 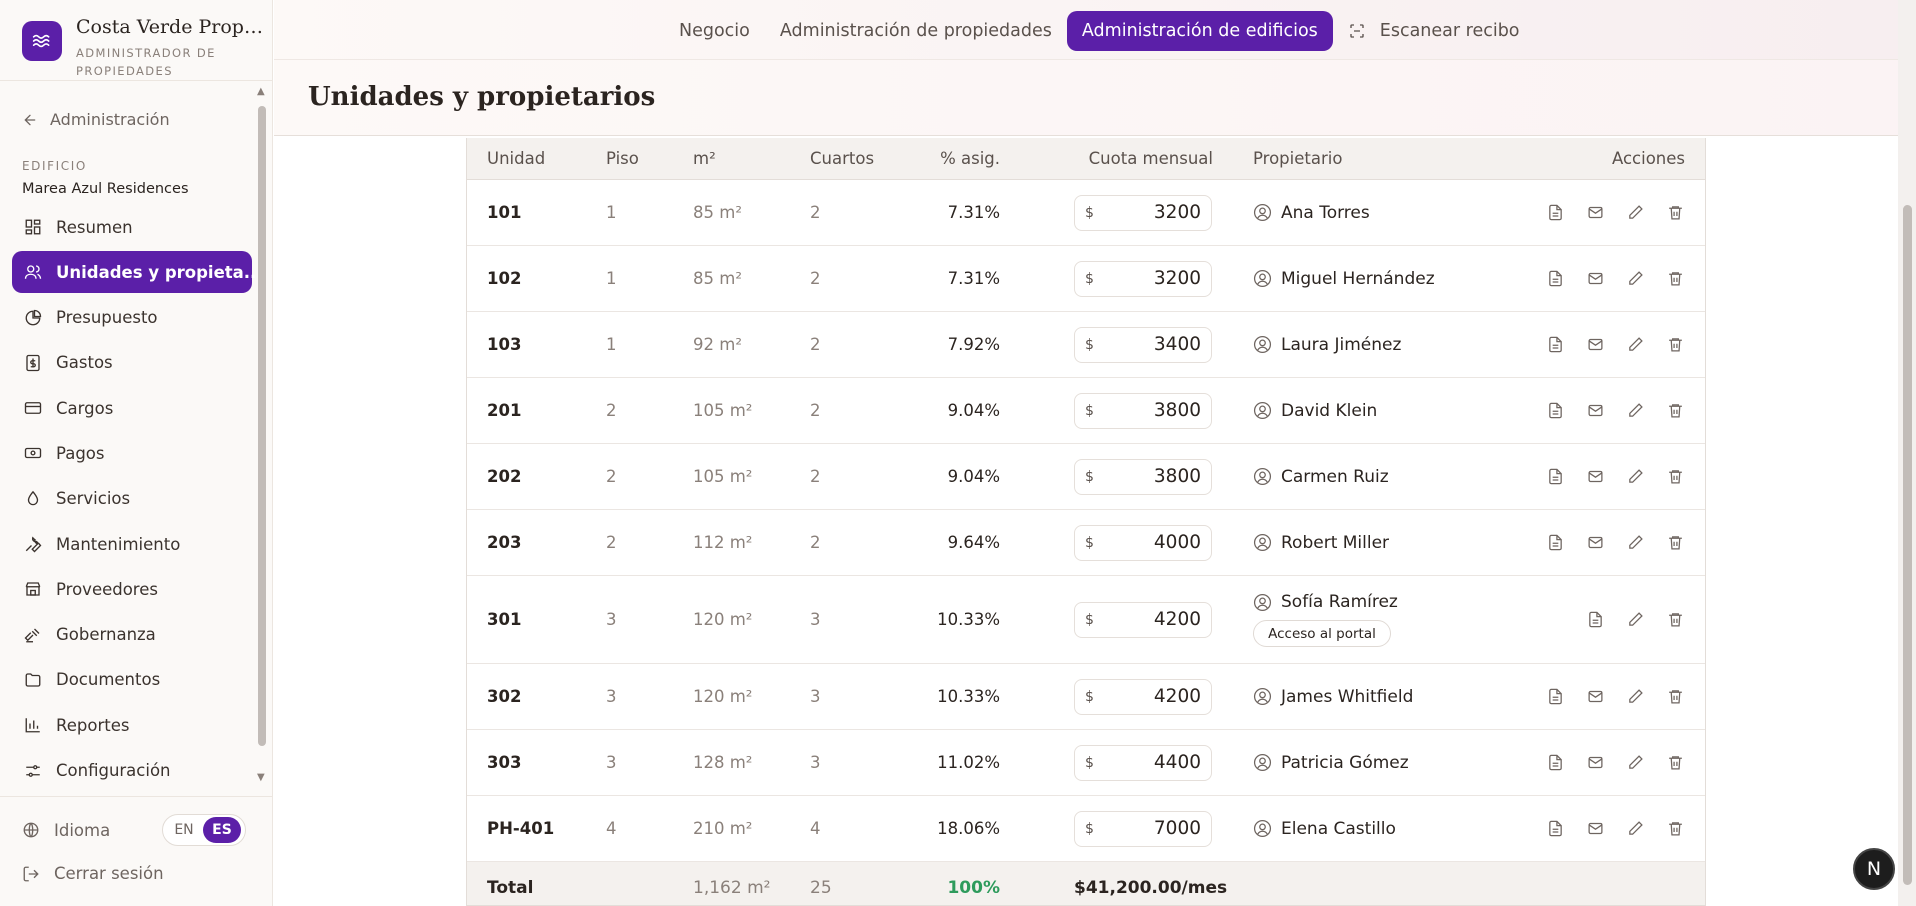 I want to click on user-circle-icon, so click(x=1262, y=828).